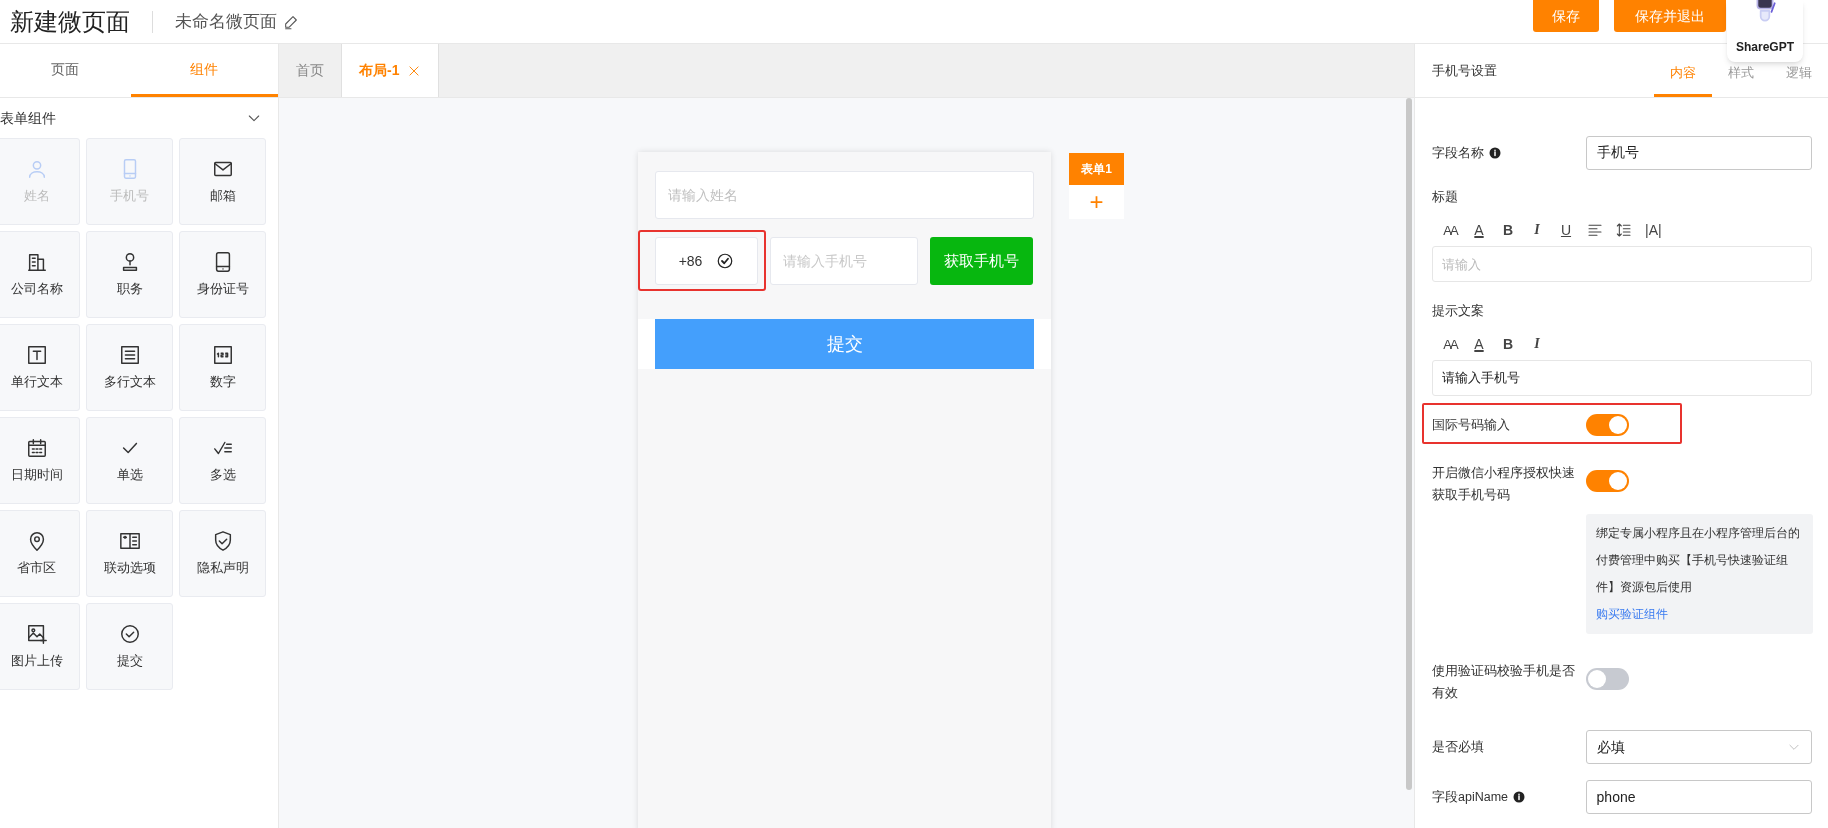 The width and height of the screenshot is (1828, 828). Describe the element at coordinates (1699, 614) in the screenshot. I see `buy-link: 购买验证组件` at that location.